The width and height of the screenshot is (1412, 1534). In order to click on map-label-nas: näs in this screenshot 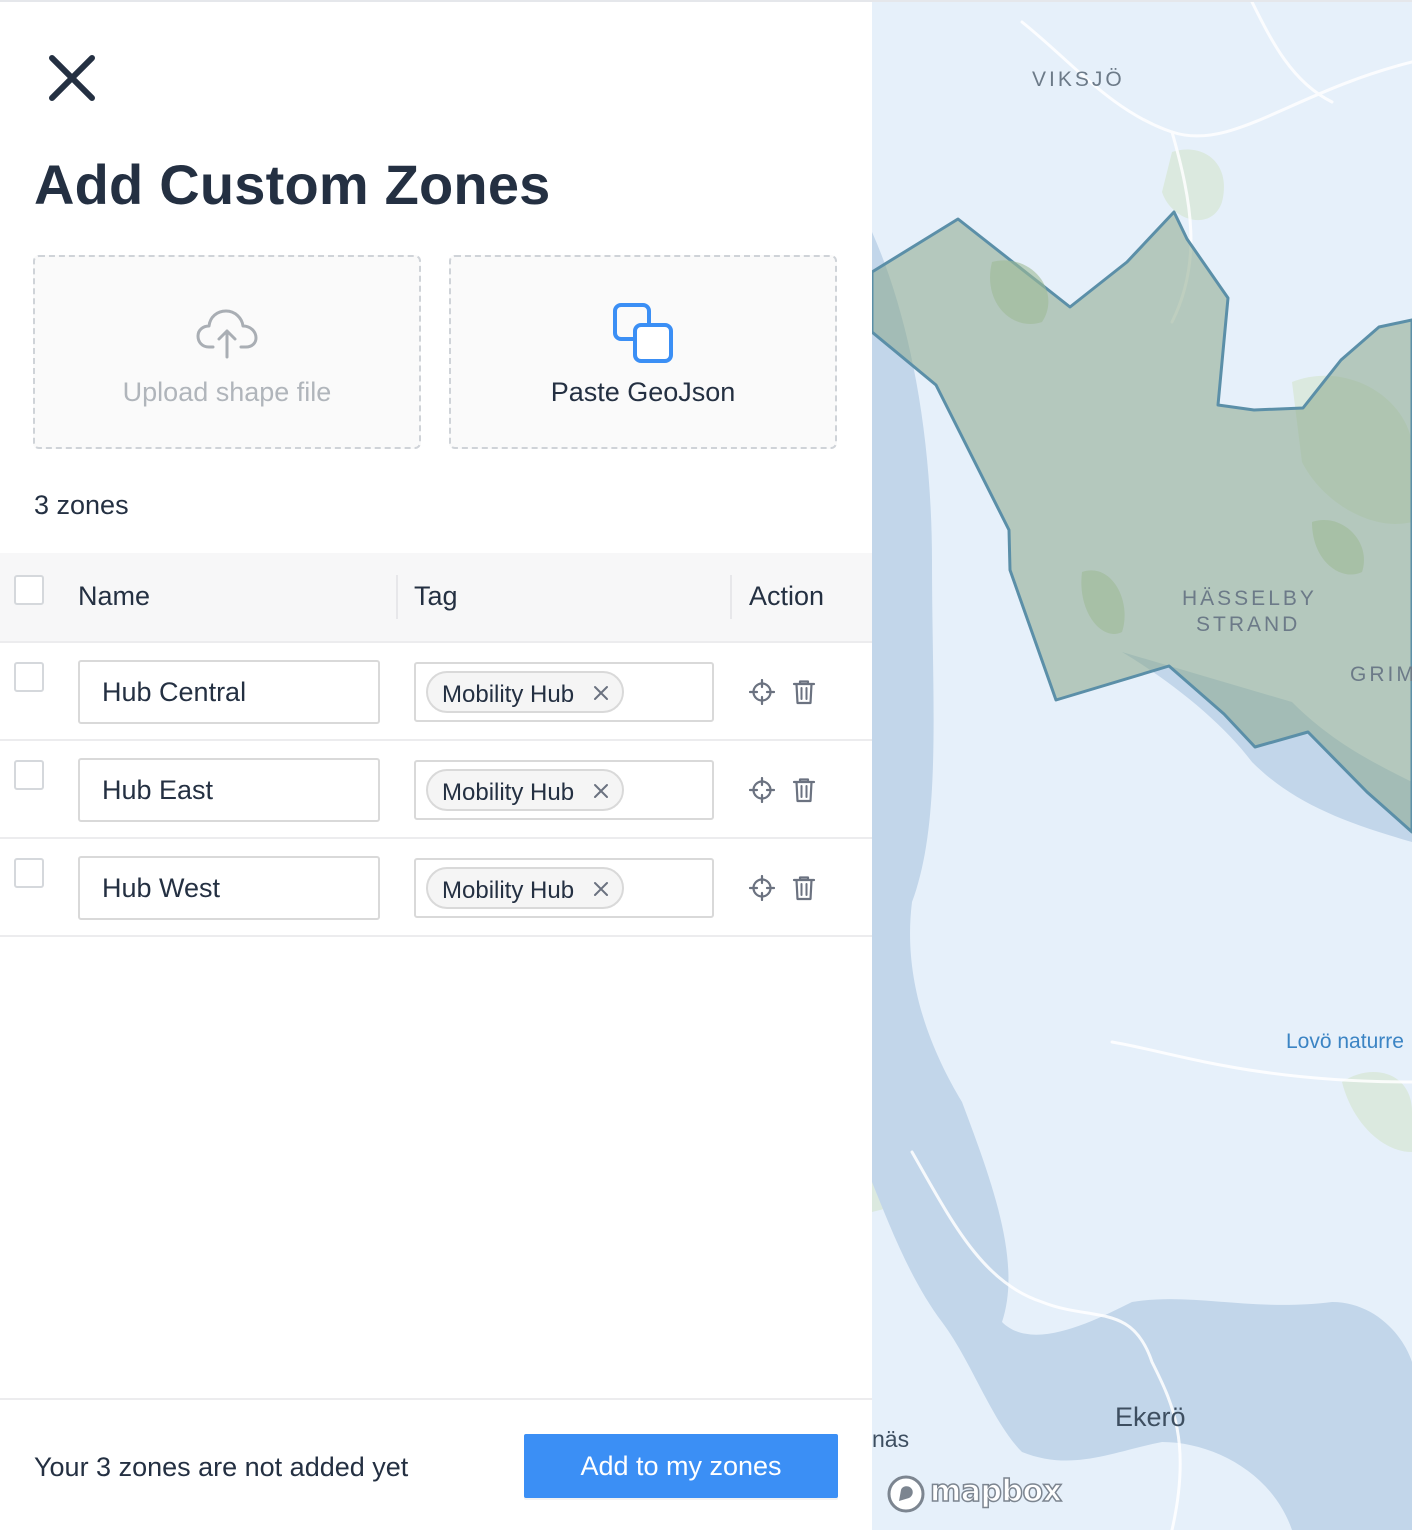, I will do `click(891, 1439)`.